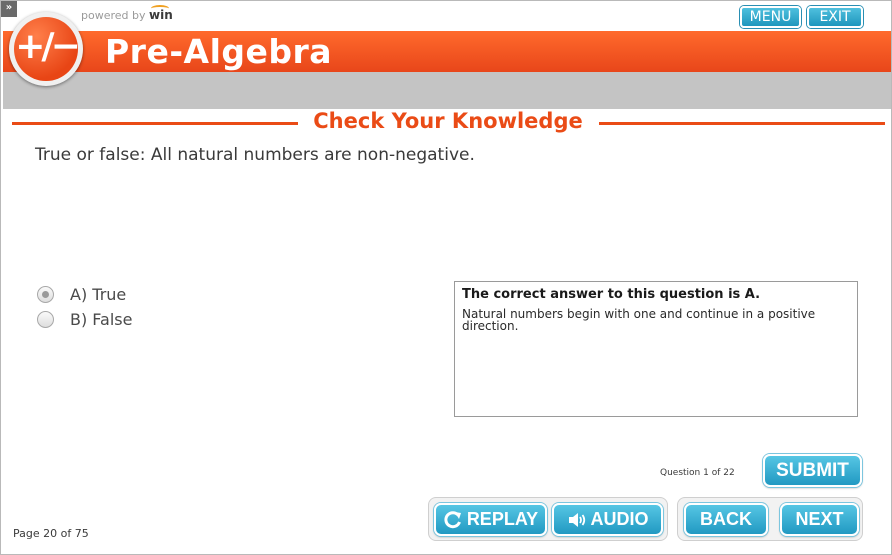 This screenshot has height=555, width=892. I want to click on answer-option-label: B) False, so click(101, 319).